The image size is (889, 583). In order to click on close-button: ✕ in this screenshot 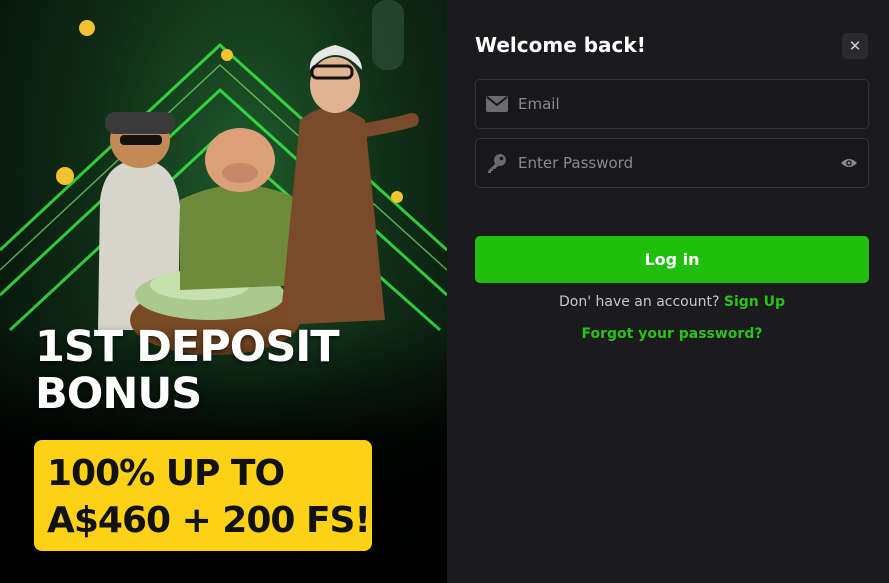, I will do `click(855, 46)`.